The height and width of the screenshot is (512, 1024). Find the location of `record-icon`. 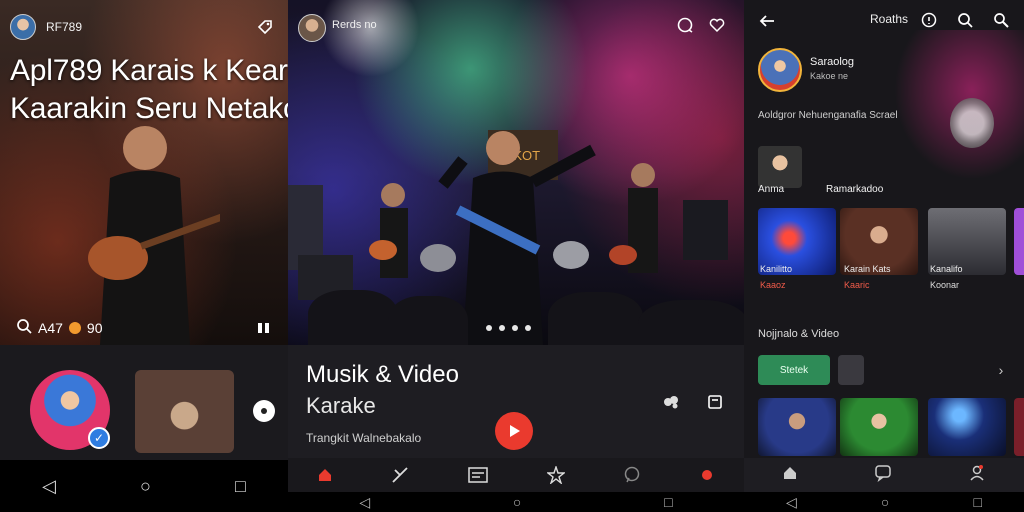

record-icon is located at coordinates (707, 475).